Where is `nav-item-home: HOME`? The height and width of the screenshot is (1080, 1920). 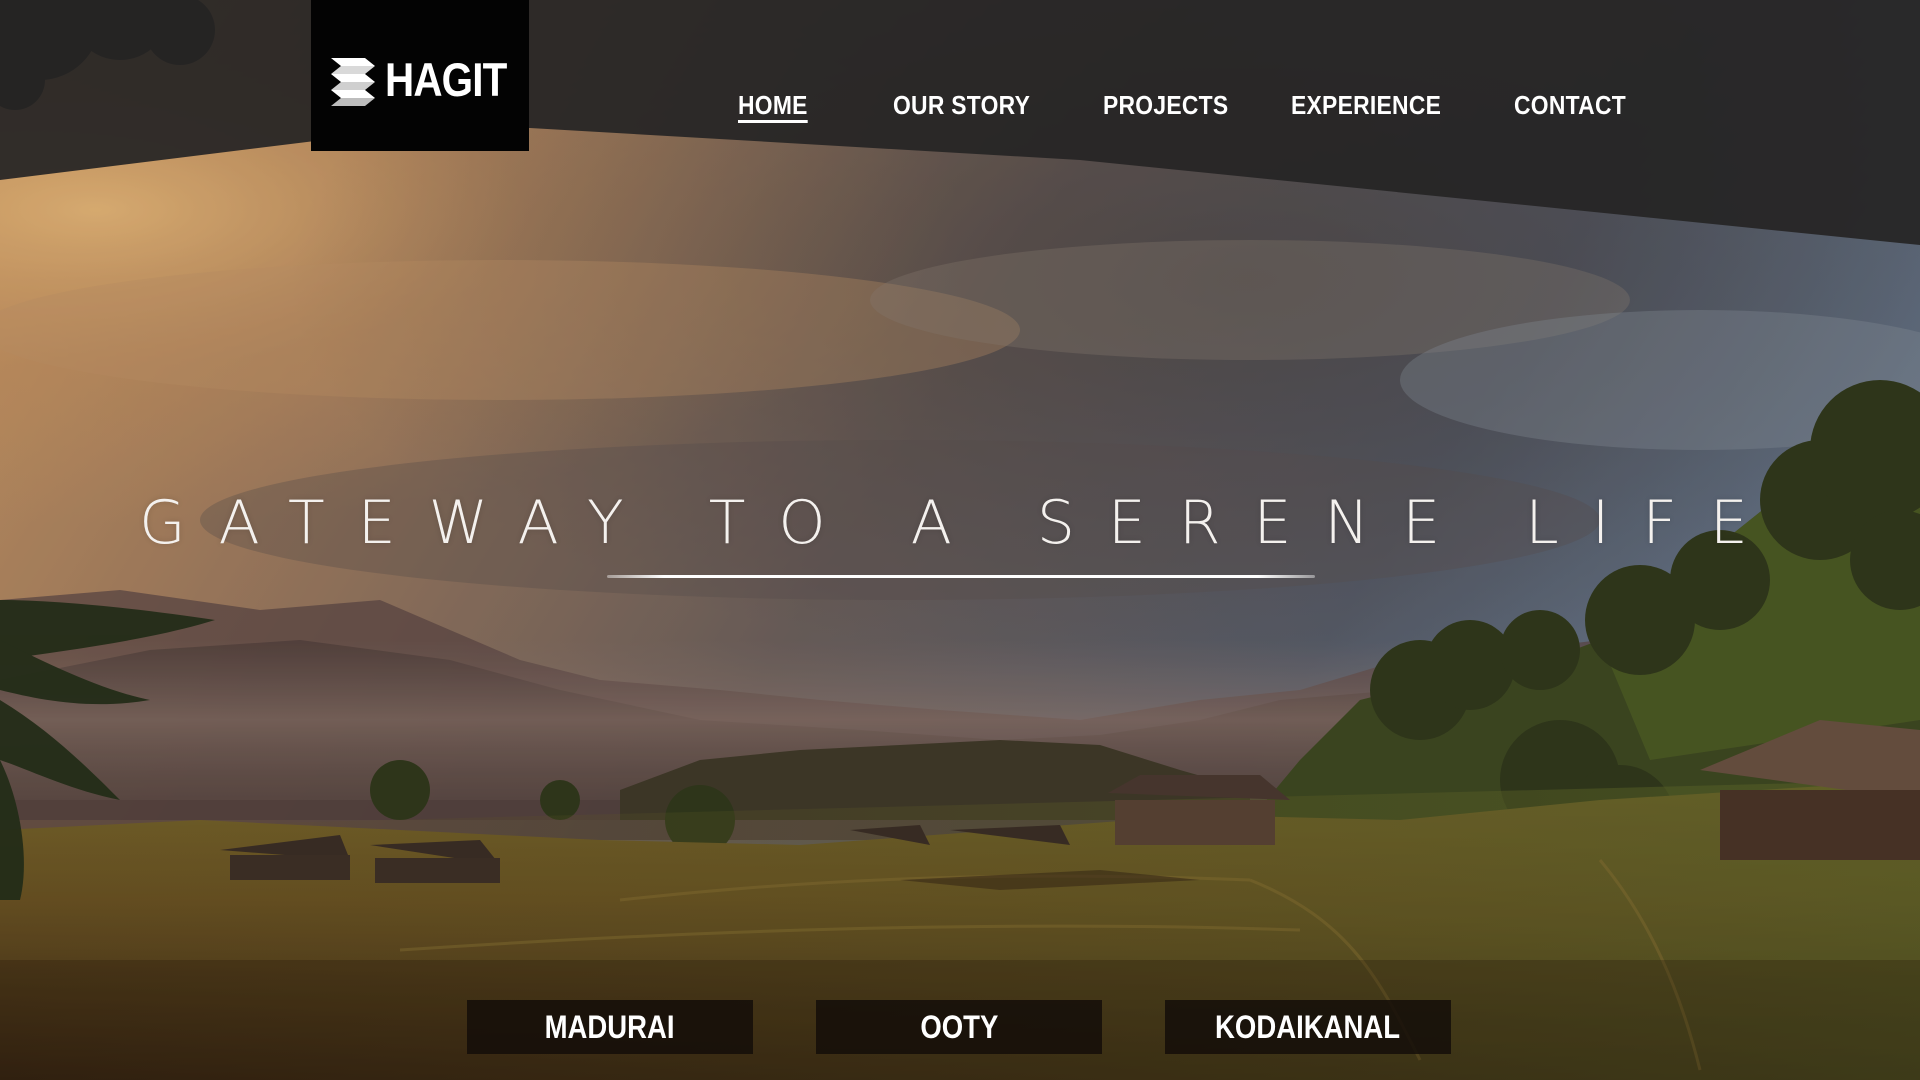
nav-item-home: HOME is located at coordinates (773, 105).